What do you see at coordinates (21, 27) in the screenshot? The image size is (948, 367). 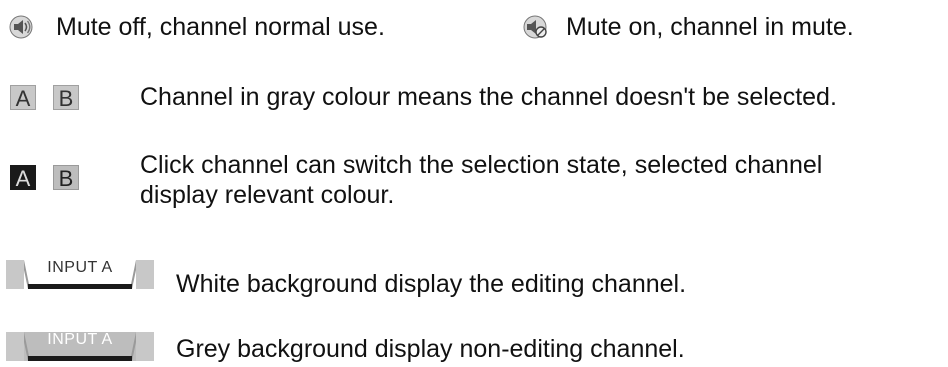 I see `speaker-icon` at bounding box center [21, 27].